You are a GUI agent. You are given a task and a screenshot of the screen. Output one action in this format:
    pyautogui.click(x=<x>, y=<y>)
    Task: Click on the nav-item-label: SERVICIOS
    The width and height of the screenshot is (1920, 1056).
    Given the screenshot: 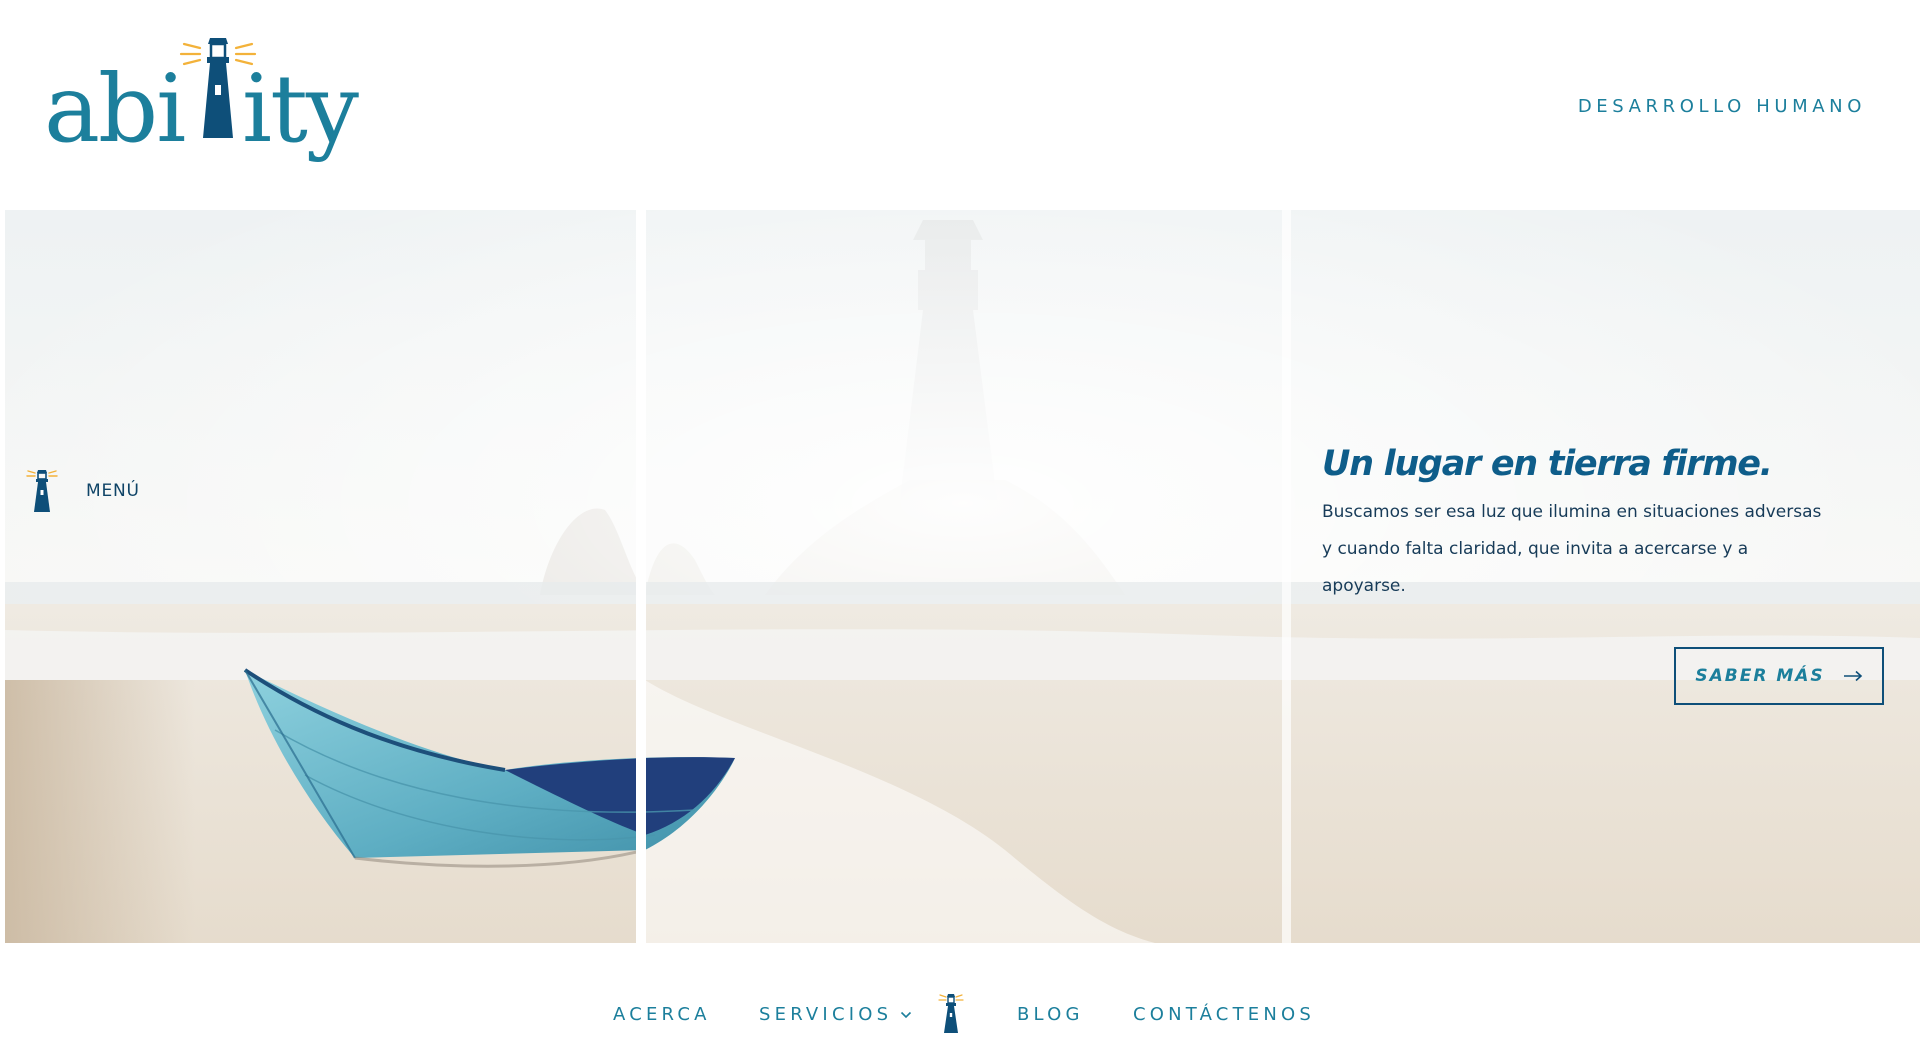 What is the action you would take?
    pyautogui.click(x=826, y=1014)
    